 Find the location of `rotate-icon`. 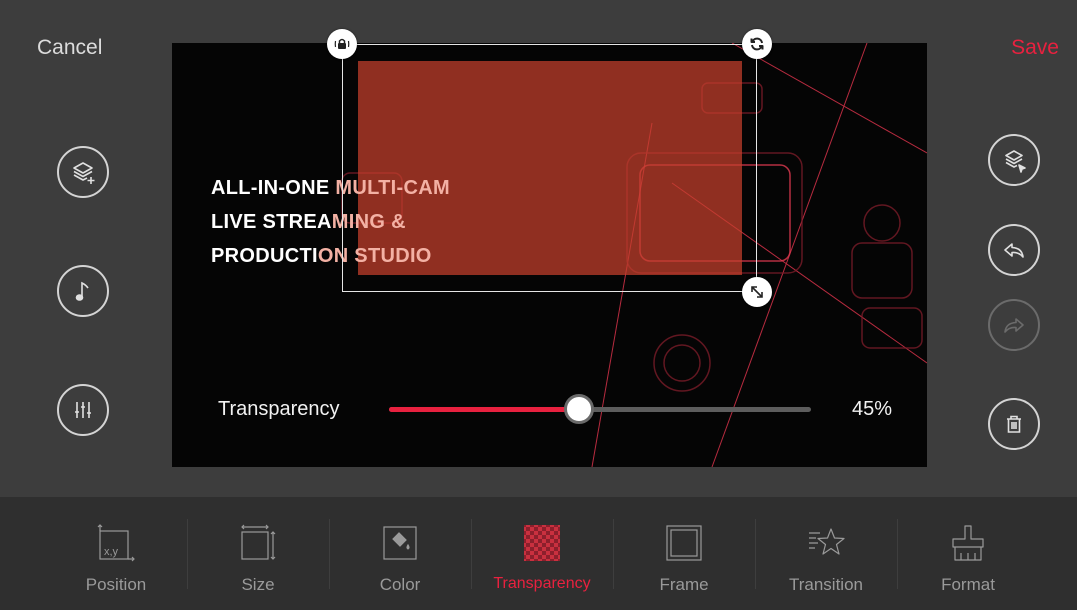

rotate-icon is located at coordinates (757, 44).